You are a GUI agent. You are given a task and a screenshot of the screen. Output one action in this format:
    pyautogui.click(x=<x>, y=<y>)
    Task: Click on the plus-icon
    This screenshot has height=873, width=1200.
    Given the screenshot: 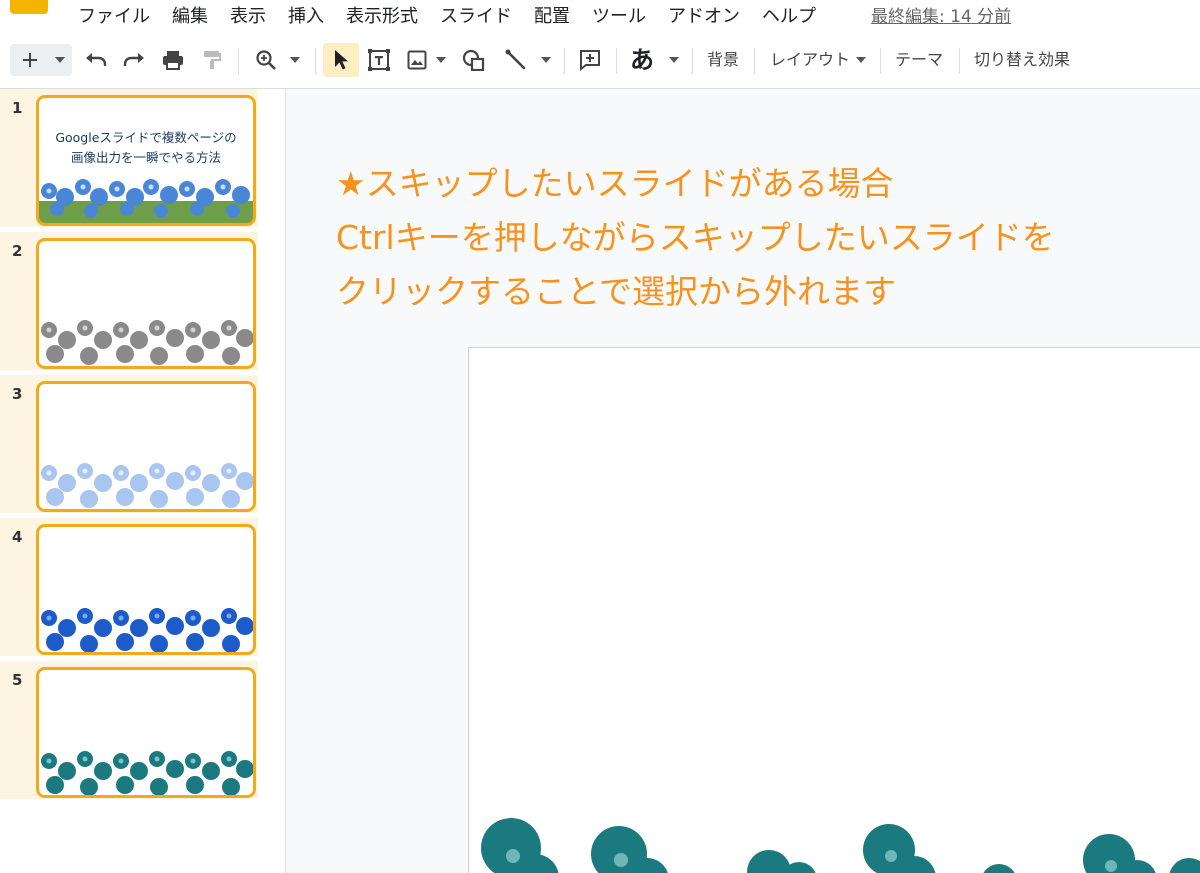 What is the action you would take?
    pyautogui.click(x=30, y=60)
    